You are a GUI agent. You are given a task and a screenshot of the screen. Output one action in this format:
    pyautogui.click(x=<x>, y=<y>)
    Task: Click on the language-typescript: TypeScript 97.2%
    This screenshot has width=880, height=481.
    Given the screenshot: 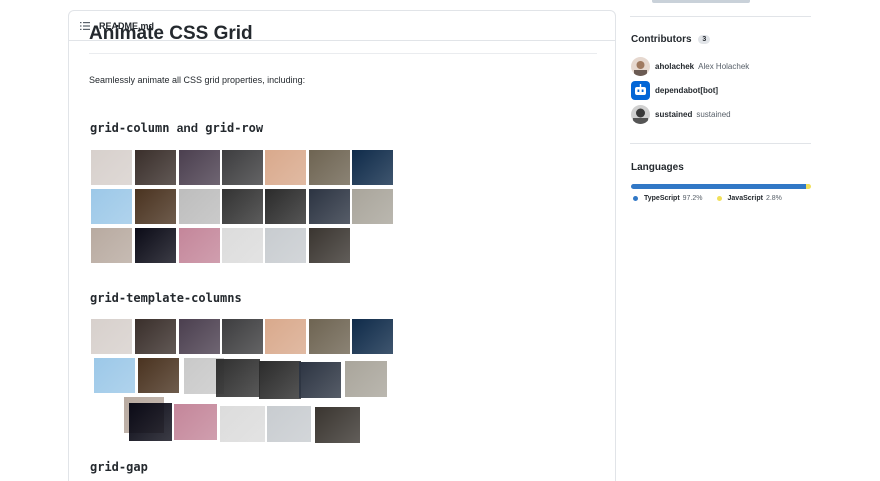 What is the action you would take?
    pyautogui.click(x=668, y=198)
    